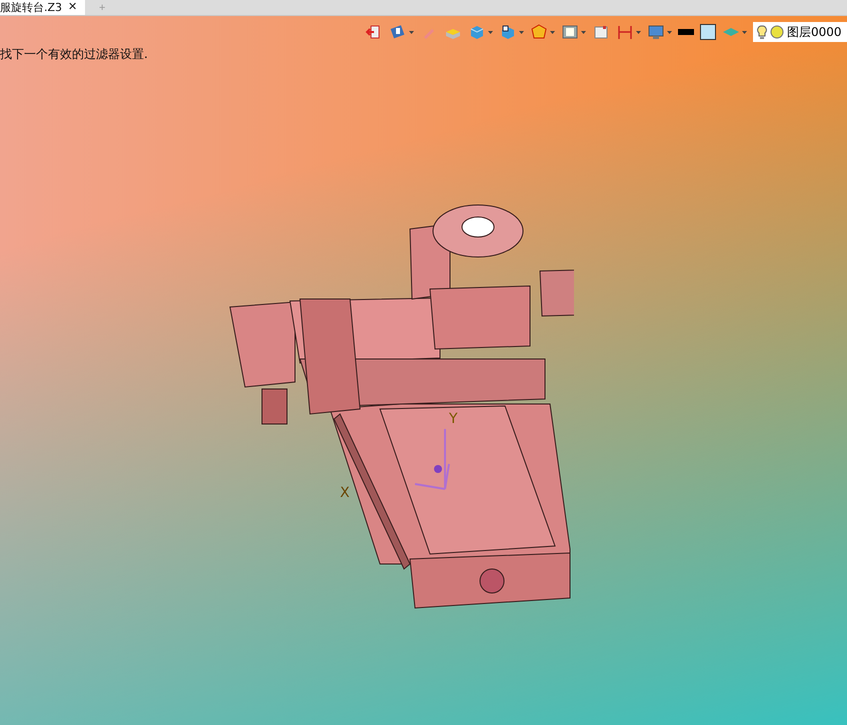 Image resolution: width=847 pixels, height=725 pixels. Describe the element at coordinates (656, 32) in the screenshot. I see `monitor-icon` at that location.